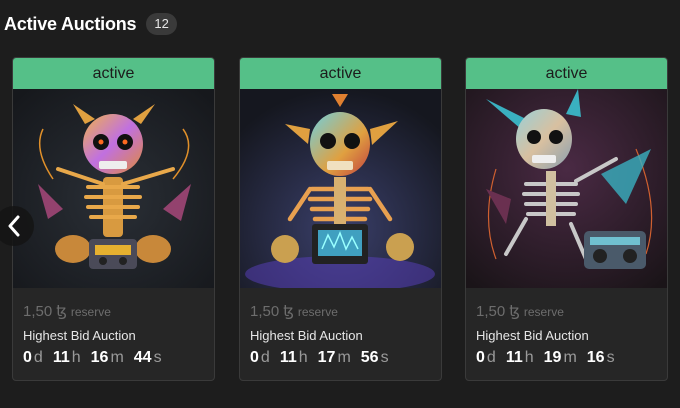  Describe the element at coordinates (70, 23) in the screenshot. I see `page-title: Active Auctions` at that location.